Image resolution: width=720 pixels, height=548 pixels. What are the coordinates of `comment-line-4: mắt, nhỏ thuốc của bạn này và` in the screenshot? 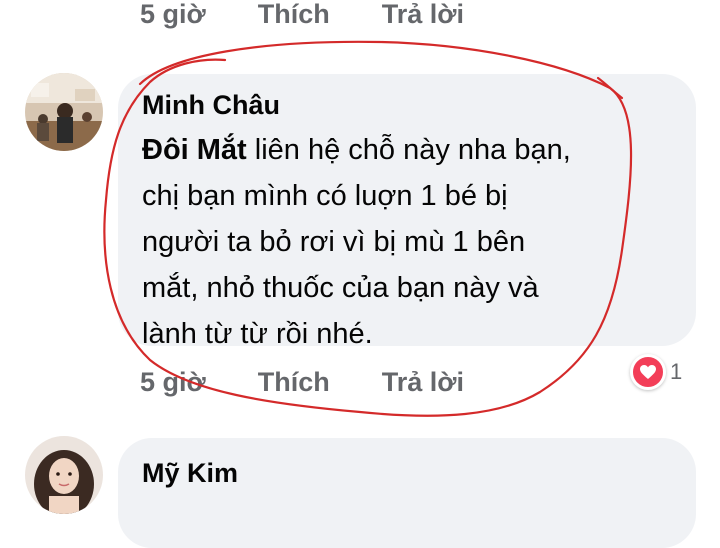 It's located at (340, 288).